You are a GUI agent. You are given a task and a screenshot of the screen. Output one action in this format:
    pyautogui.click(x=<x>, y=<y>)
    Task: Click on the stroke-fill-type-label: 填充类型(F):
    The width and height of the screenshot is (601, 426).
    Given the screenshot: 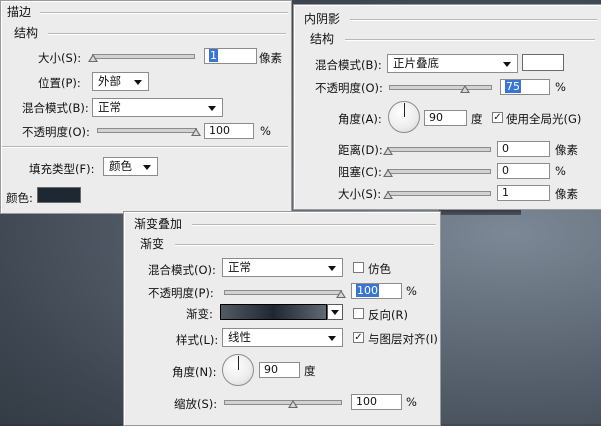 What is the action you would take?
    pyautogui.click(x=62, y=169)
    